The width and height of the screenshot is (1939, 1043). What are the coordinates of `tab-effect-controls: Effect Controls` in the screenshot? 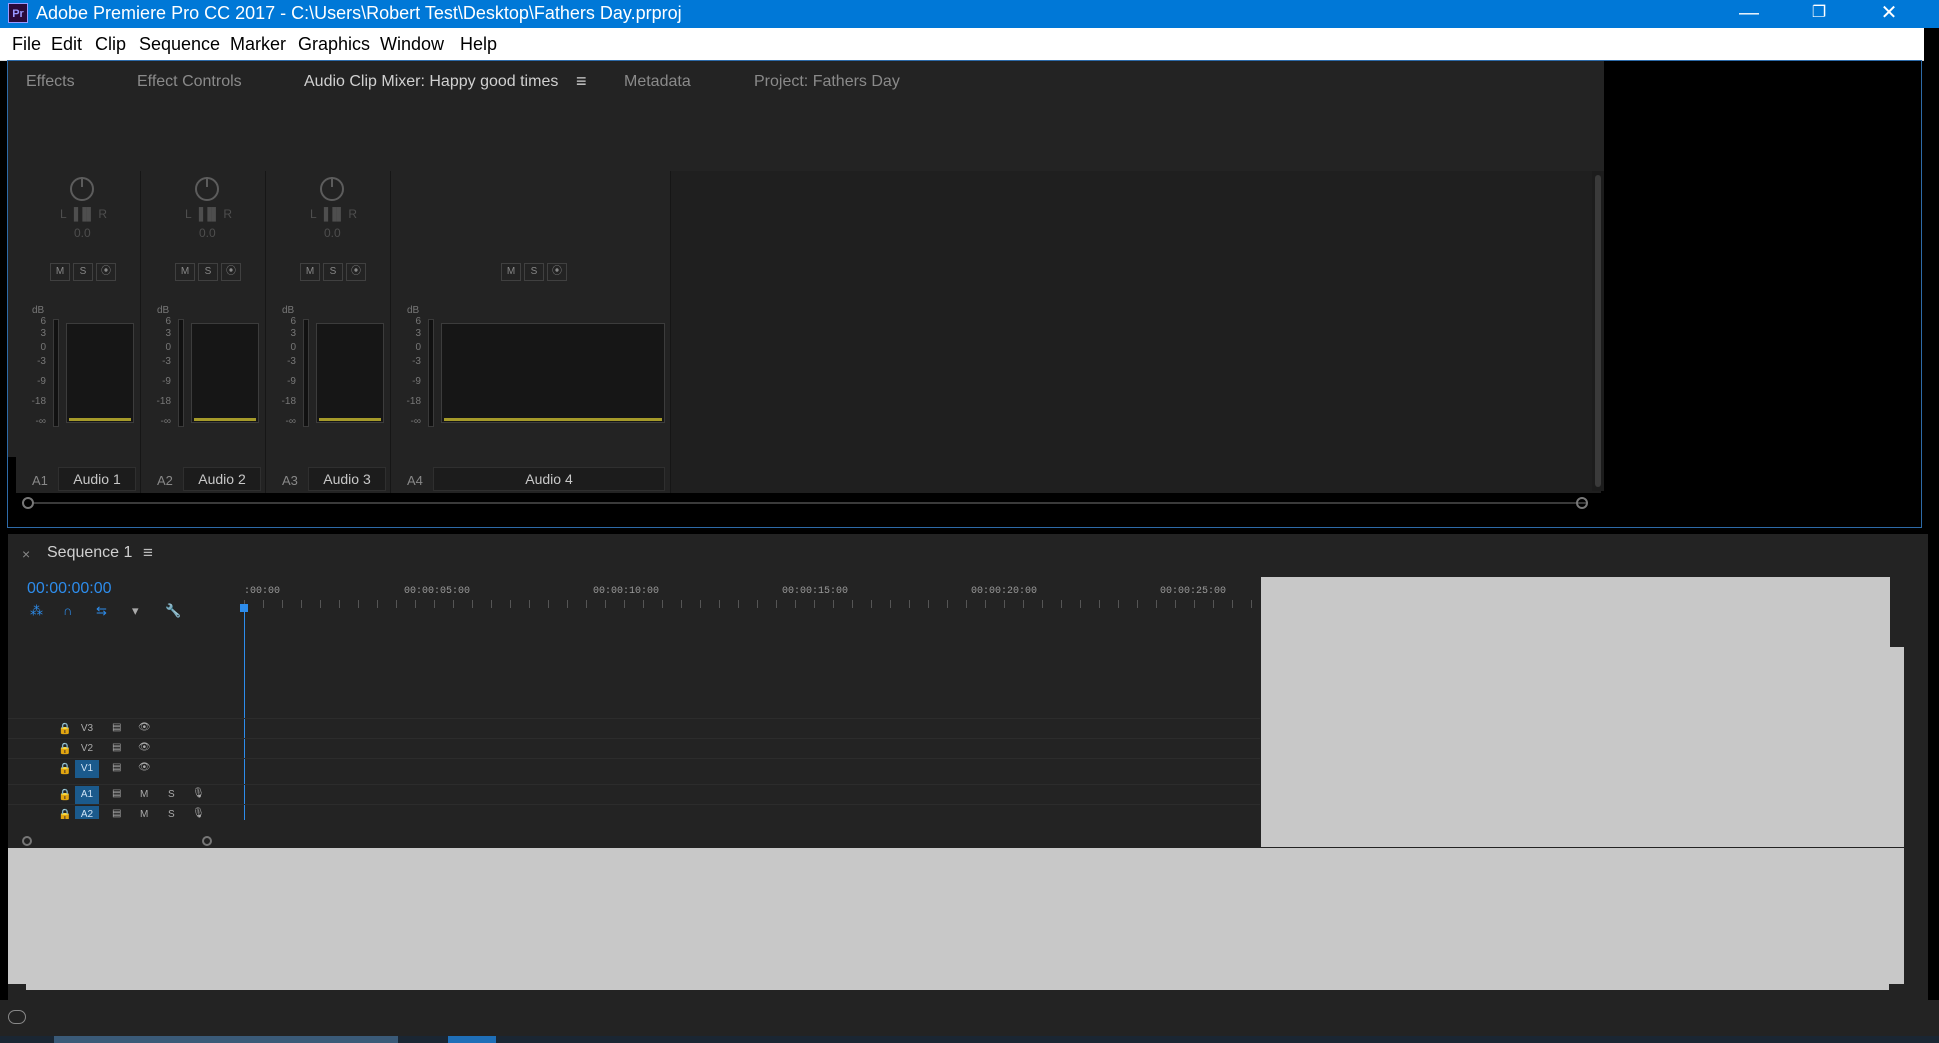 It's located at (189, 82).